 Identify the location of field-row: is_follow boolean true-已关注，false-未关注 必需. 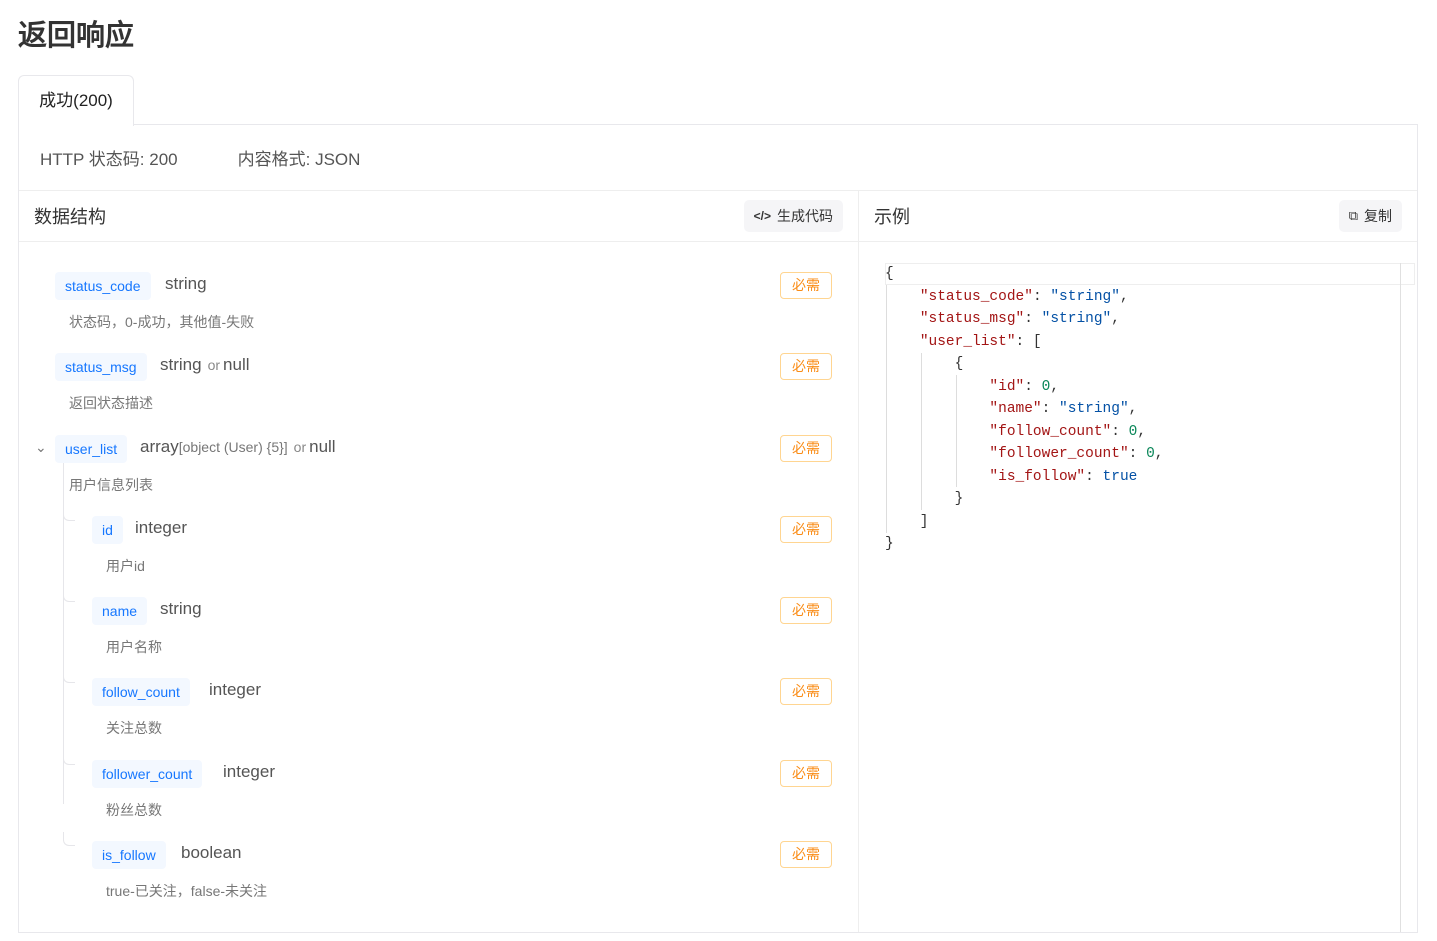
(438, 881).